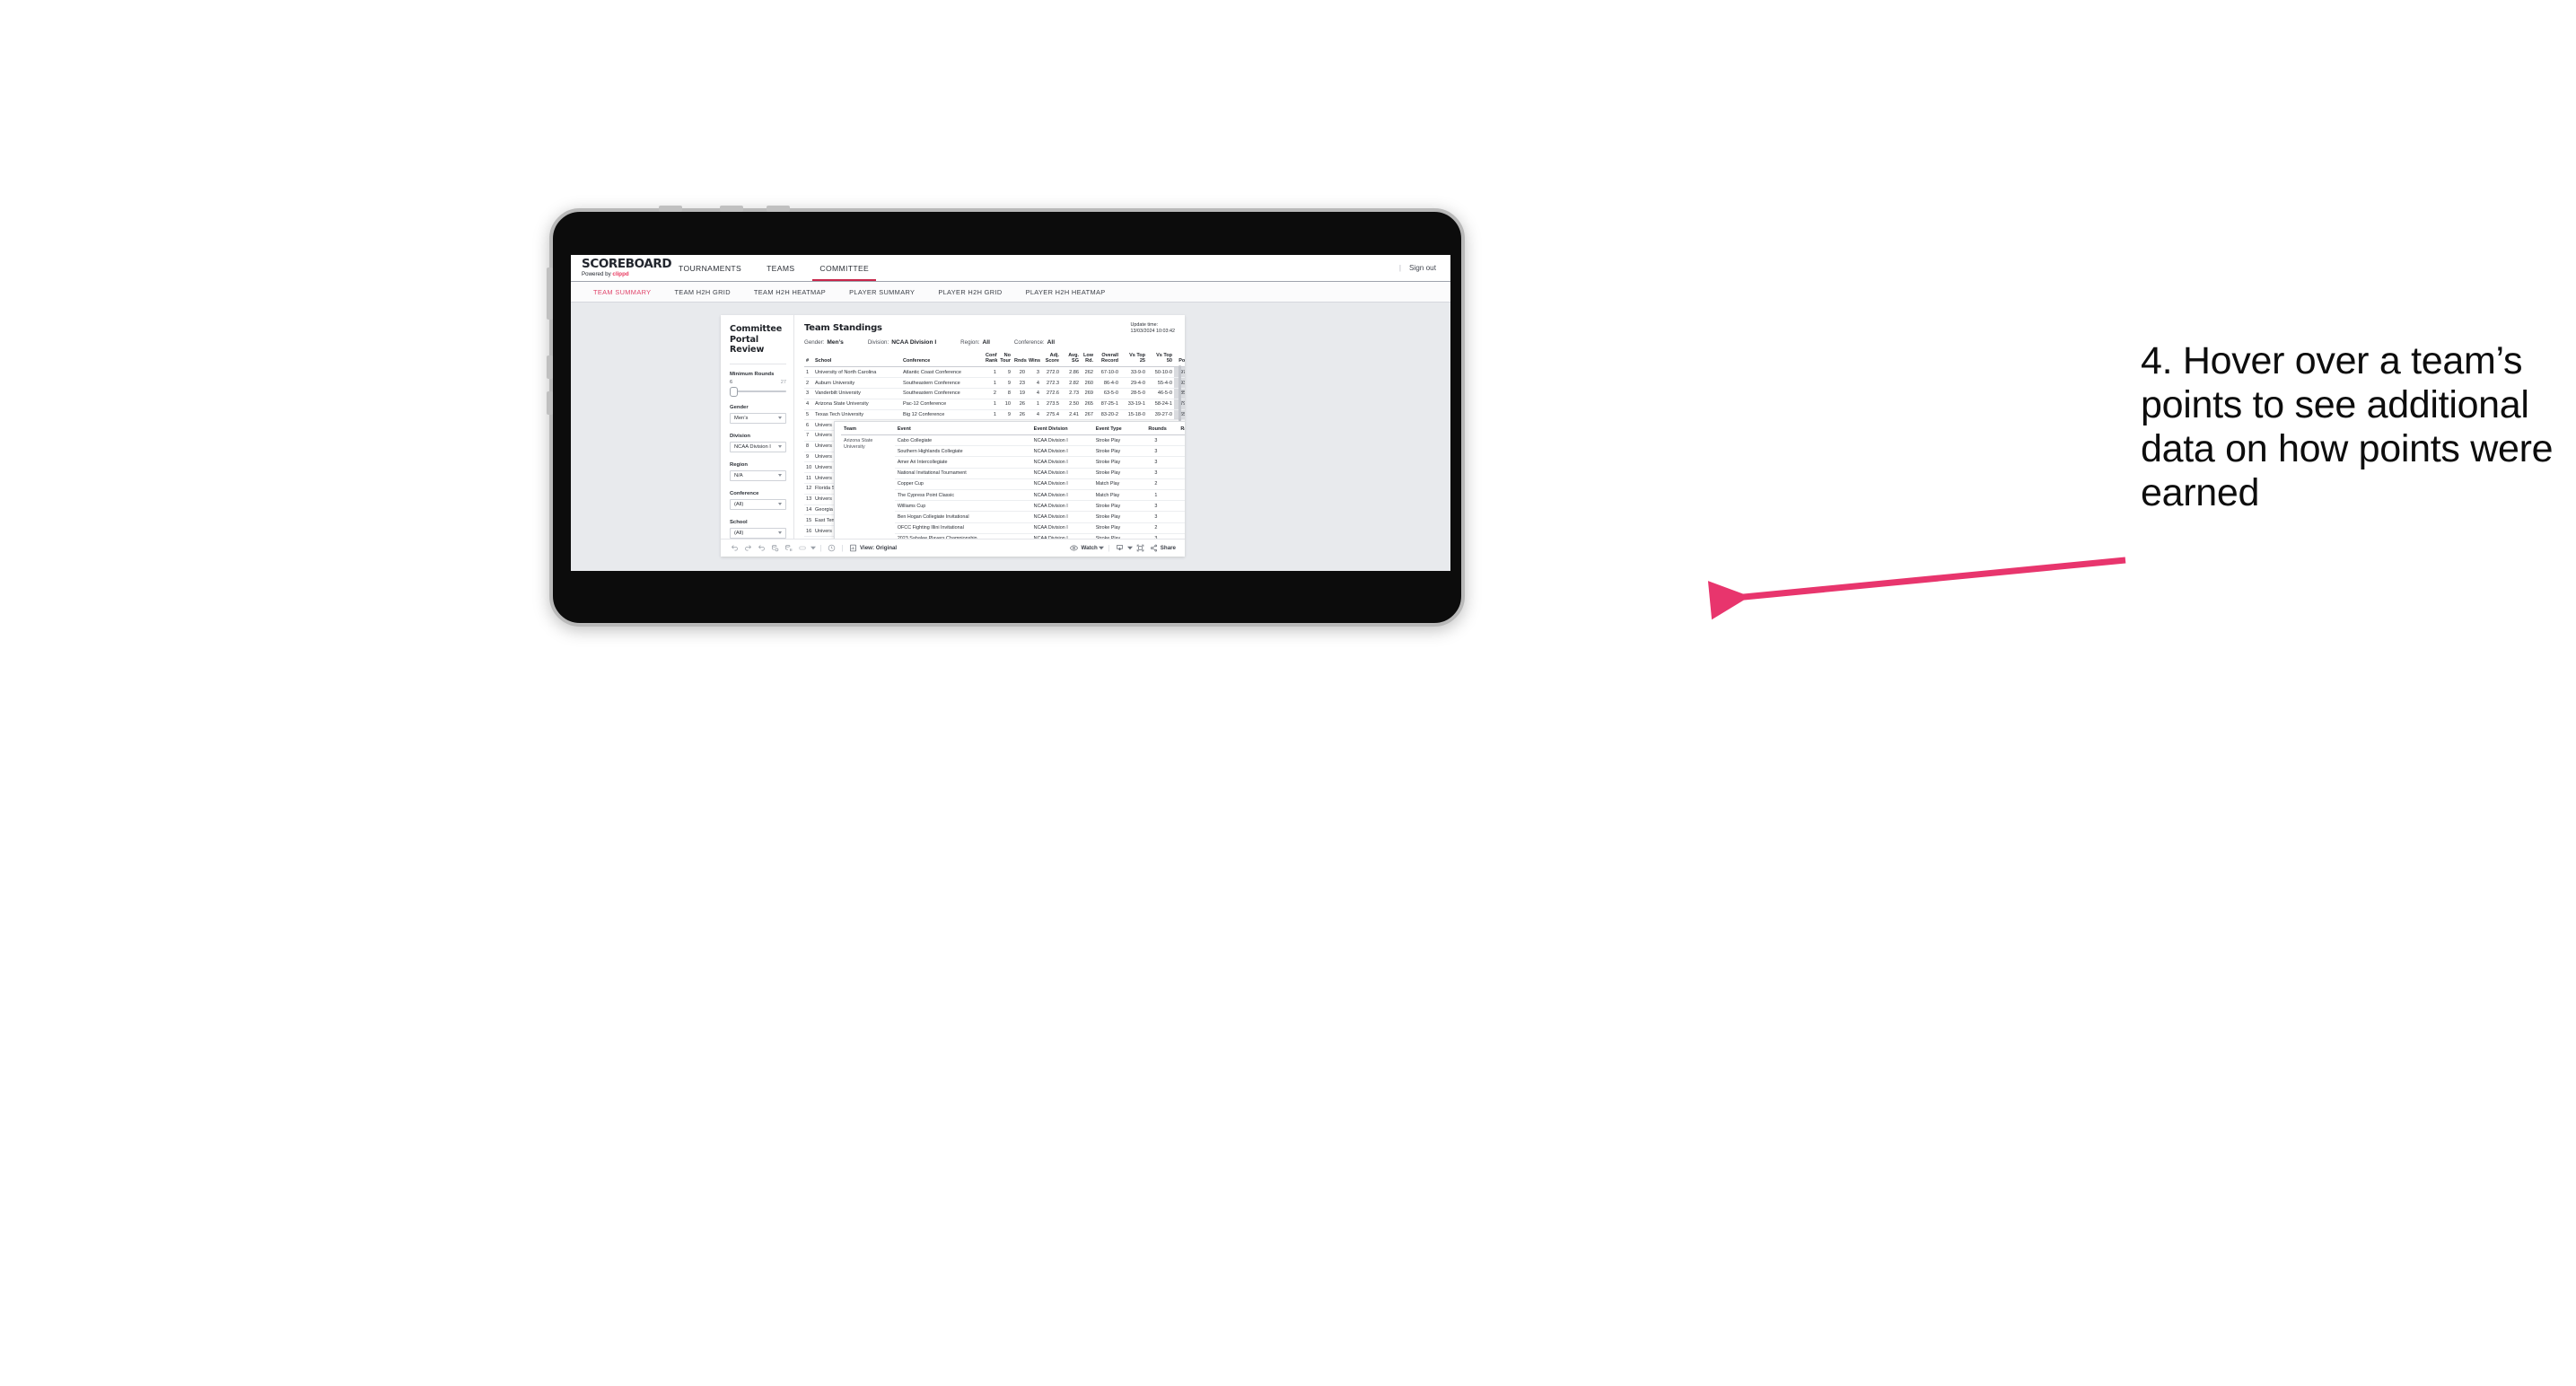 Image resolution: width=2576 pixels, height=1386 pixels. I want to click on col-rnds: Rnds, so click(1019, 361).